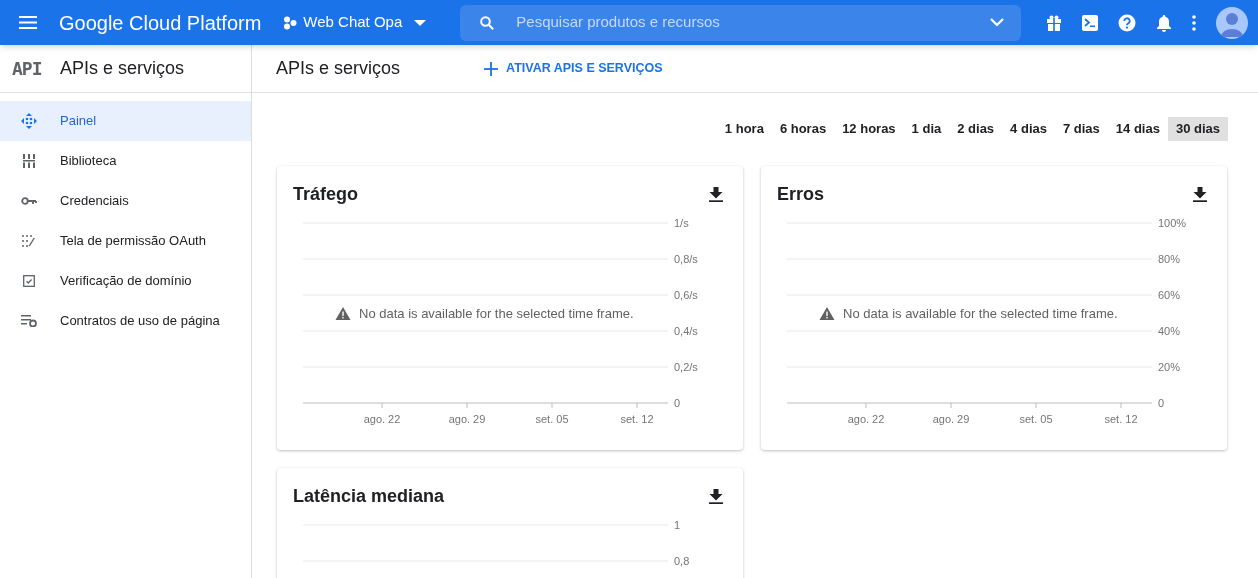  Describe the element at coordinates (976, 129) in the screenshot. I see `time-range-tab: 2 dias` at that location.